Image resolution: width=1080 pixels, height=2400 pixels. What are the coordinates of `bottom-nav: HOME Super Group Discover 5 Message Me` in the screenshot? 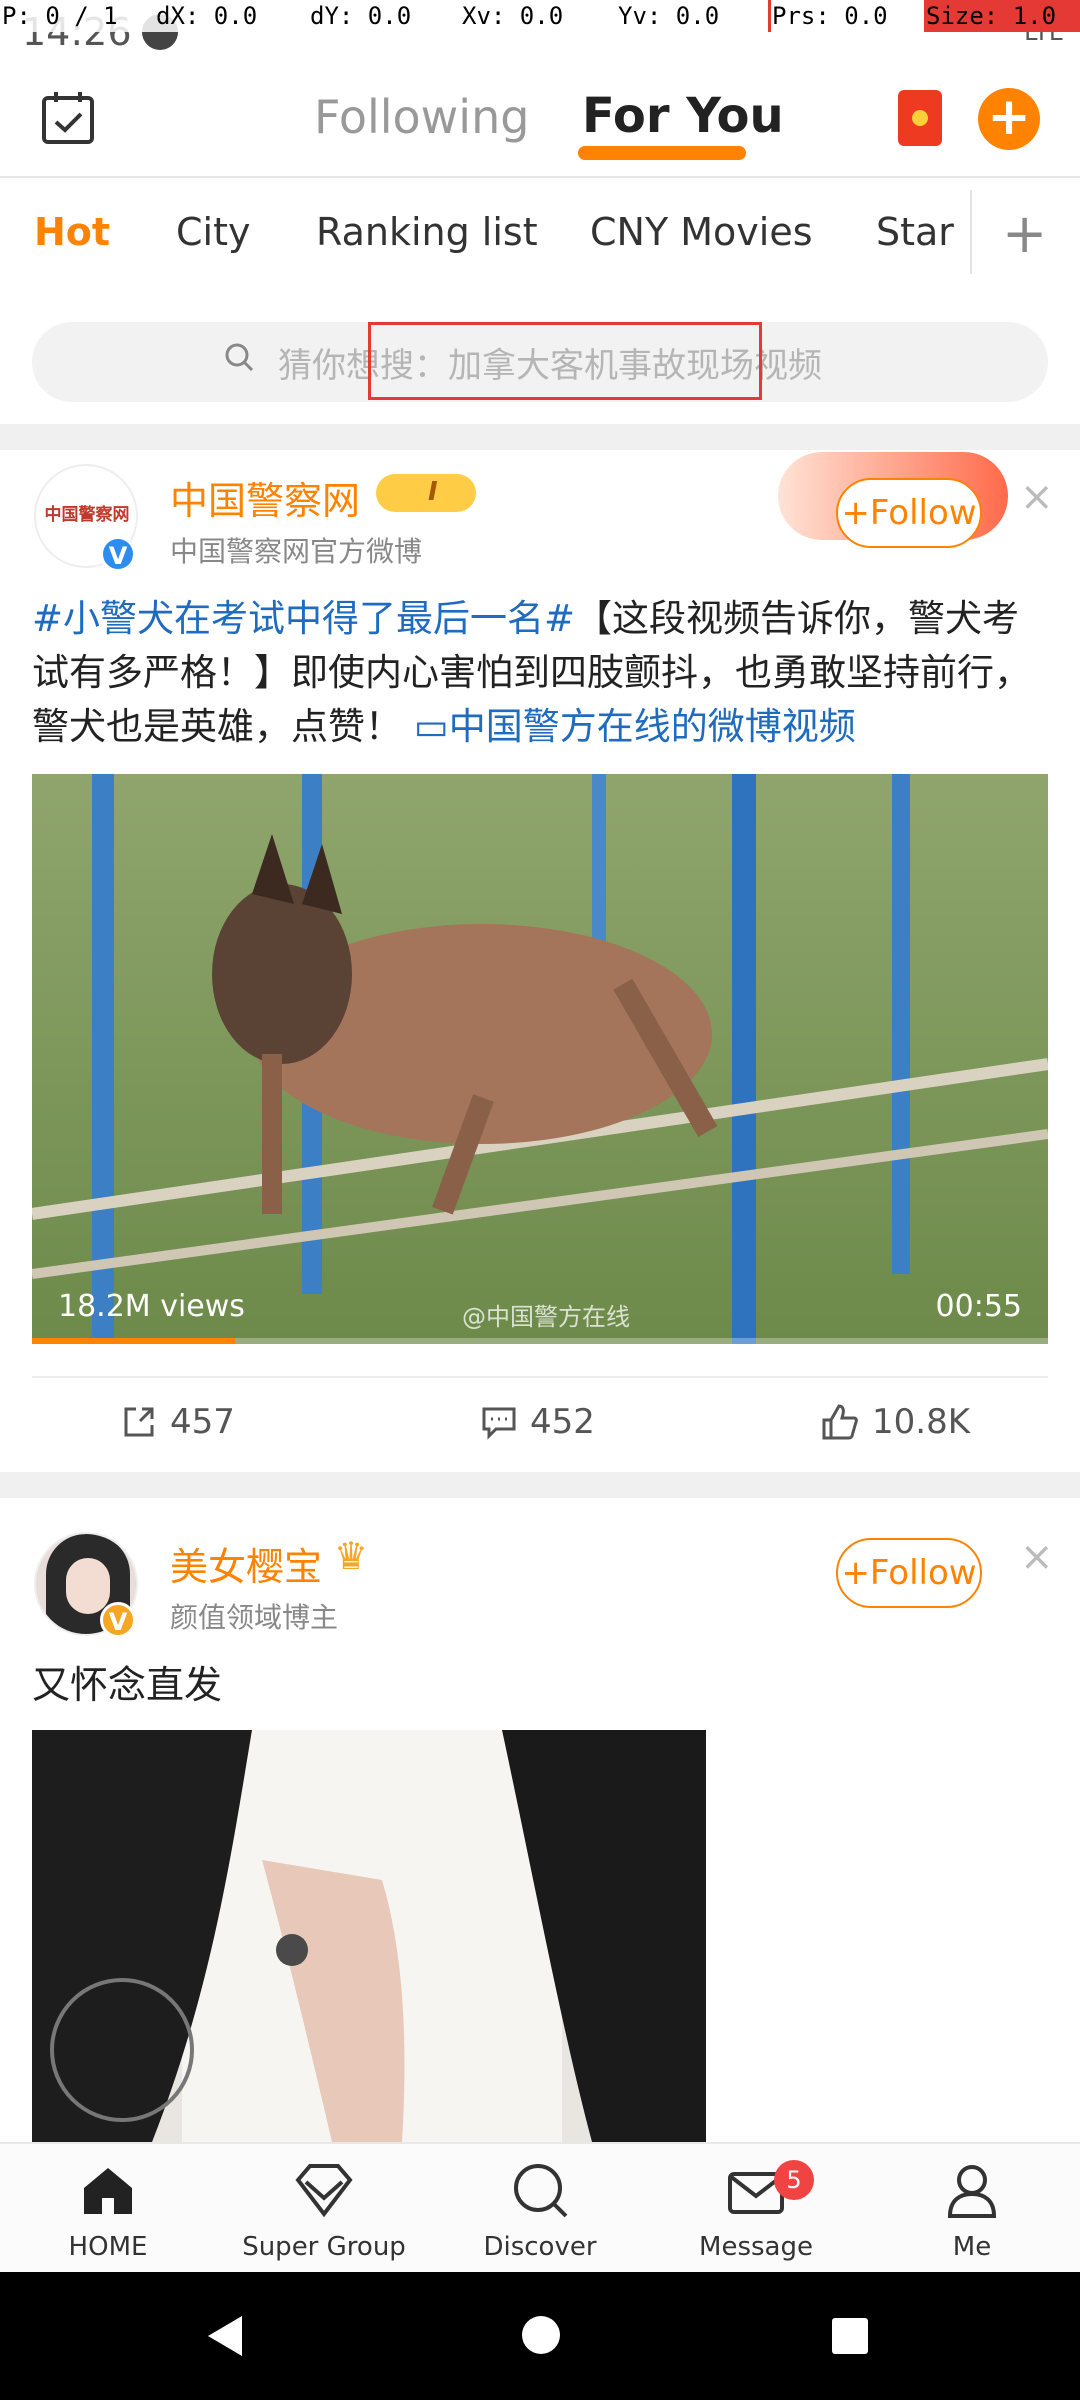 It's located at (540, 2208).